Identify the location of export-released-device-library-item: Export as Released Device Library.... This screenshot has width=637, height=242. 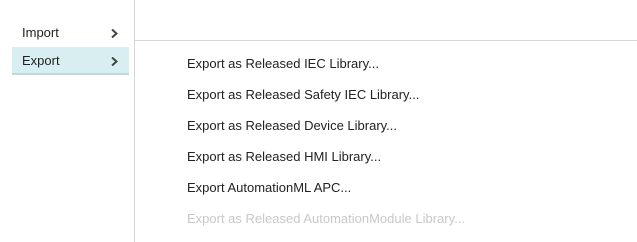
(386, 126).